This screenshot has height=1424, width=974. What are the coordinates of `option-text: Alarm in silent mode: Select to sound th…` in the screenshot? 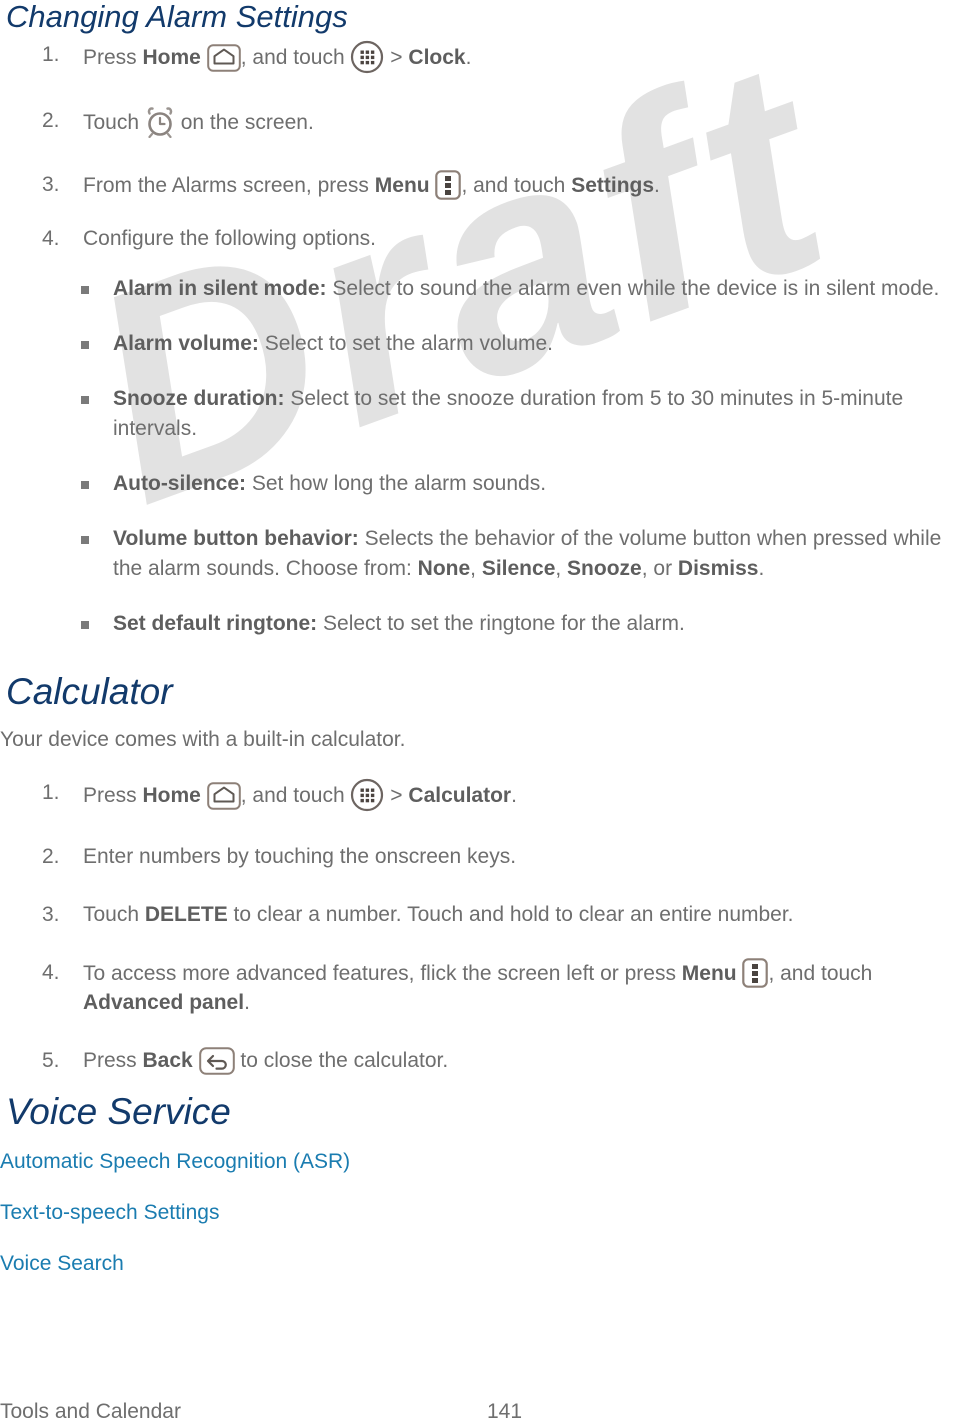 It's located at (526, 288).